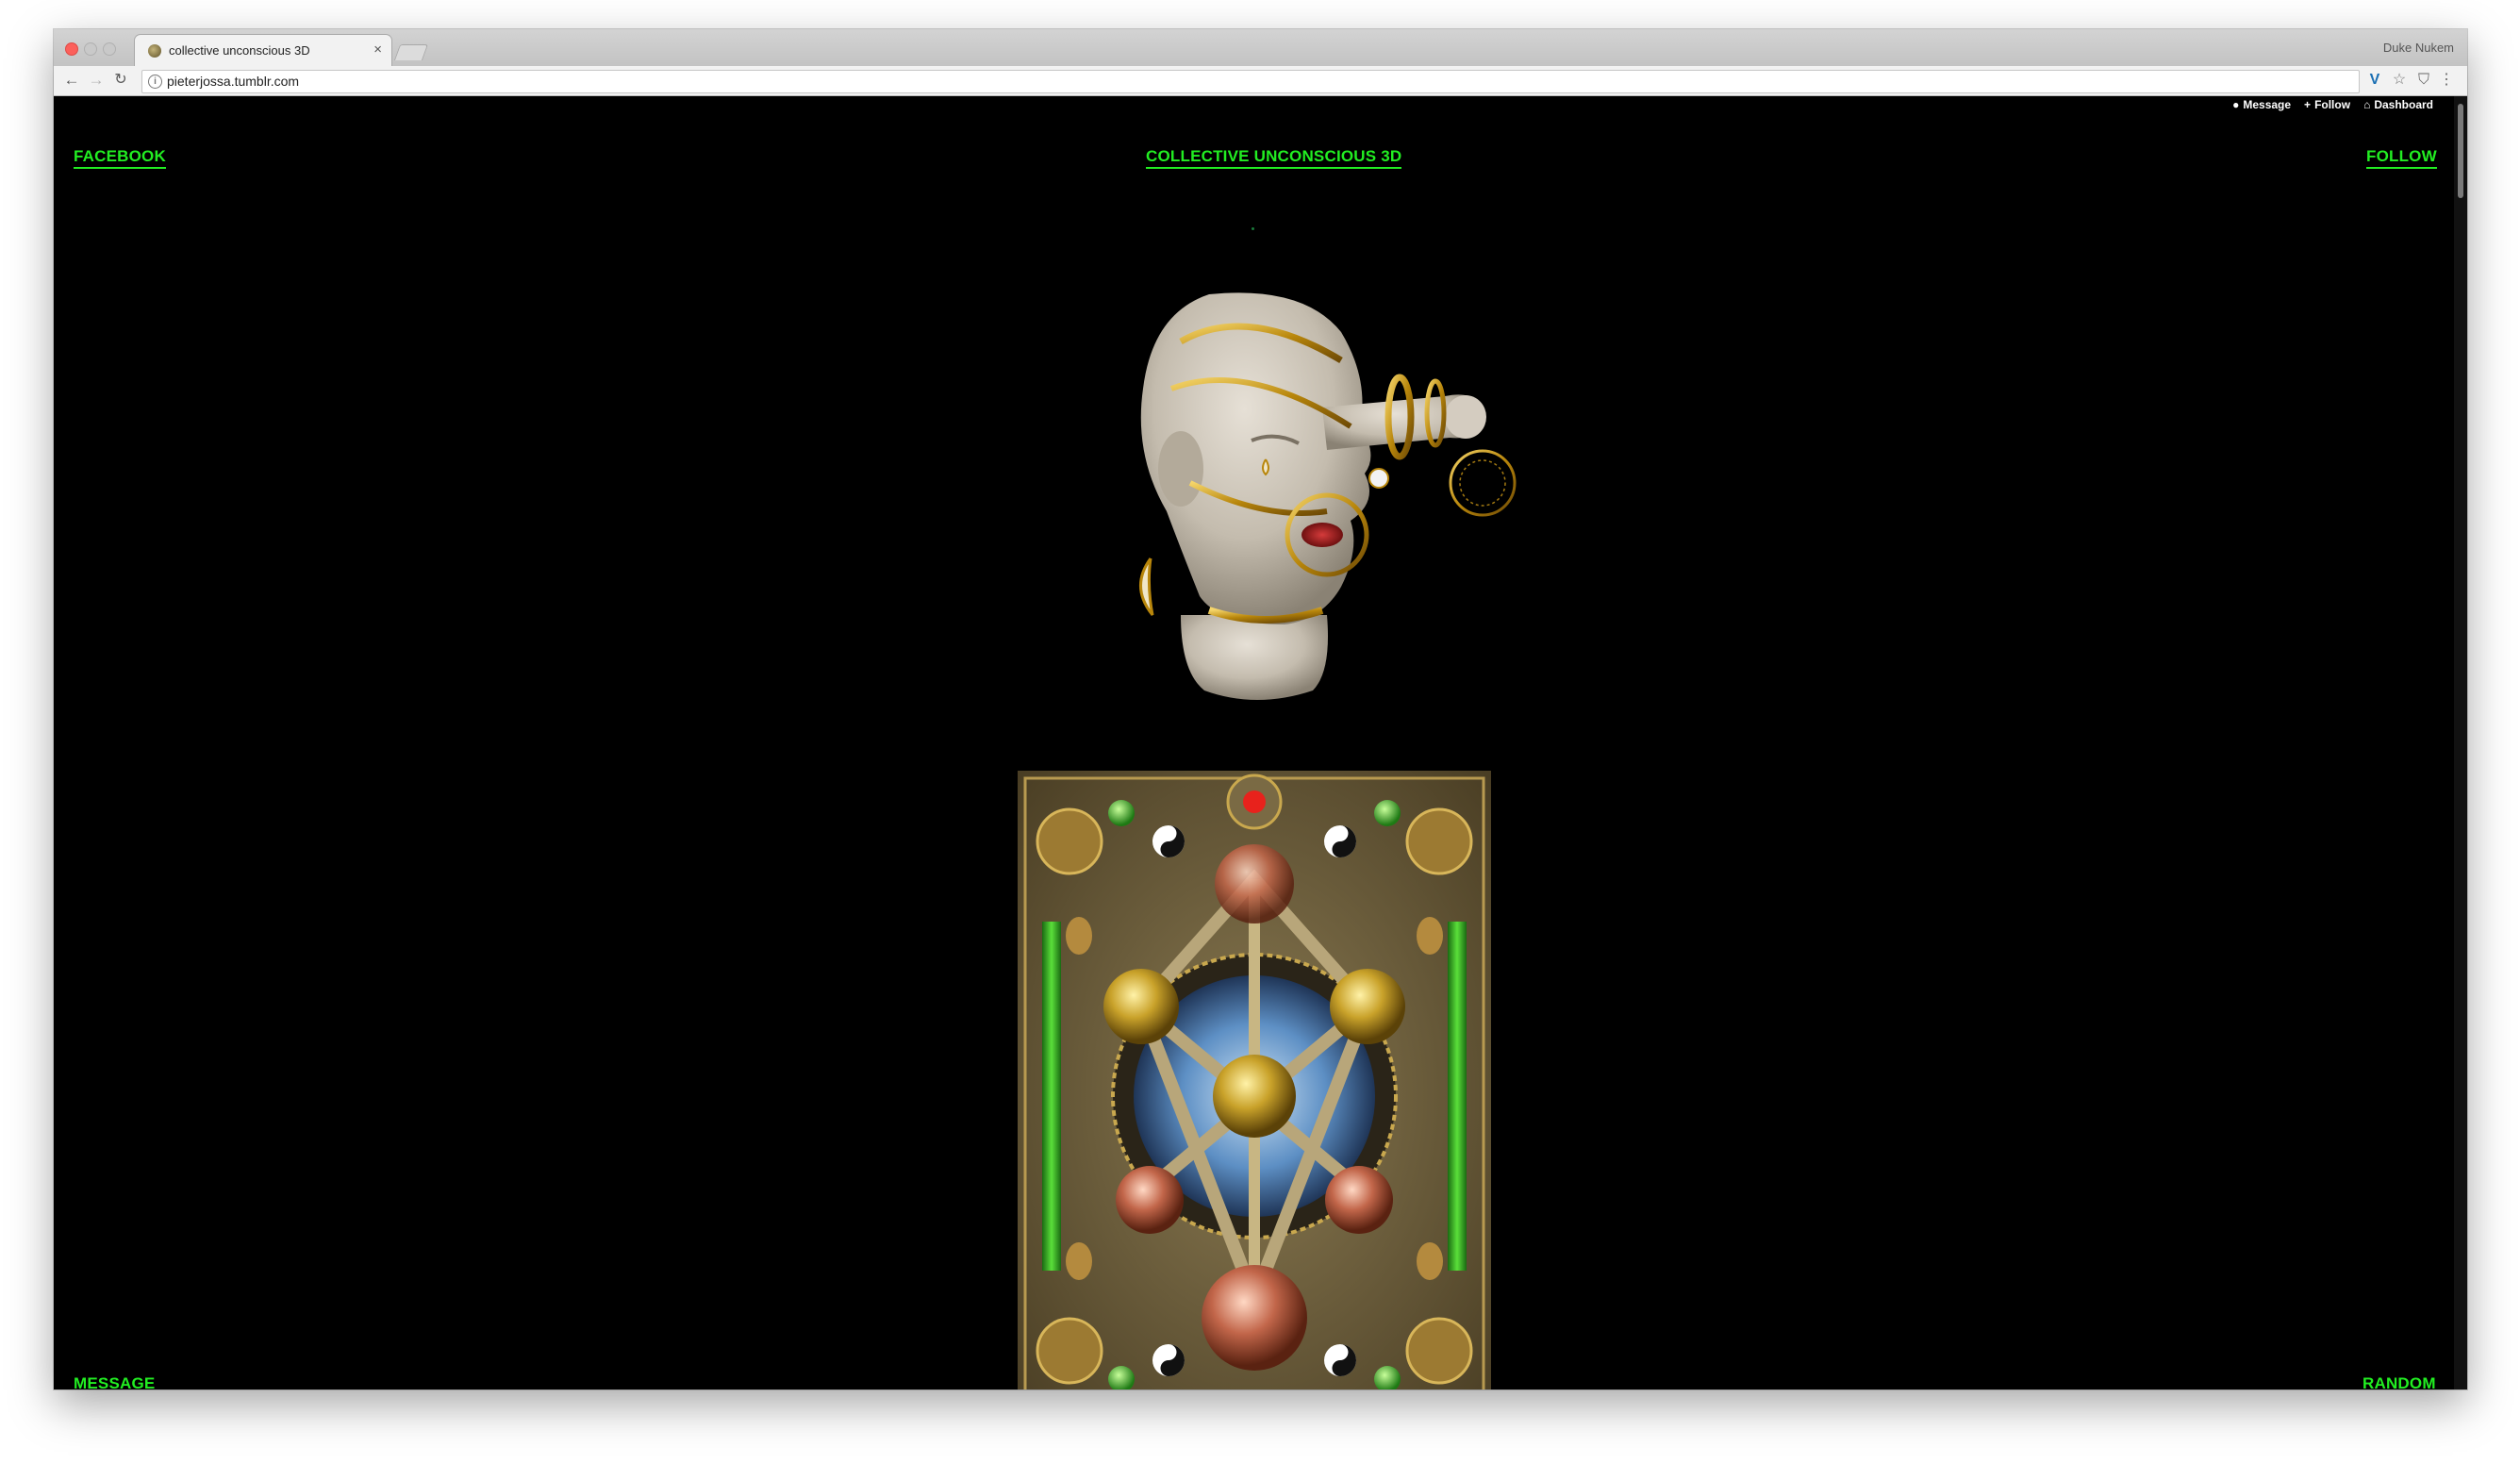  What do you see at coordinates (2236, 105) in the screenshot?
I see `chat-icon: ●` at bounding box center [2236, 105].